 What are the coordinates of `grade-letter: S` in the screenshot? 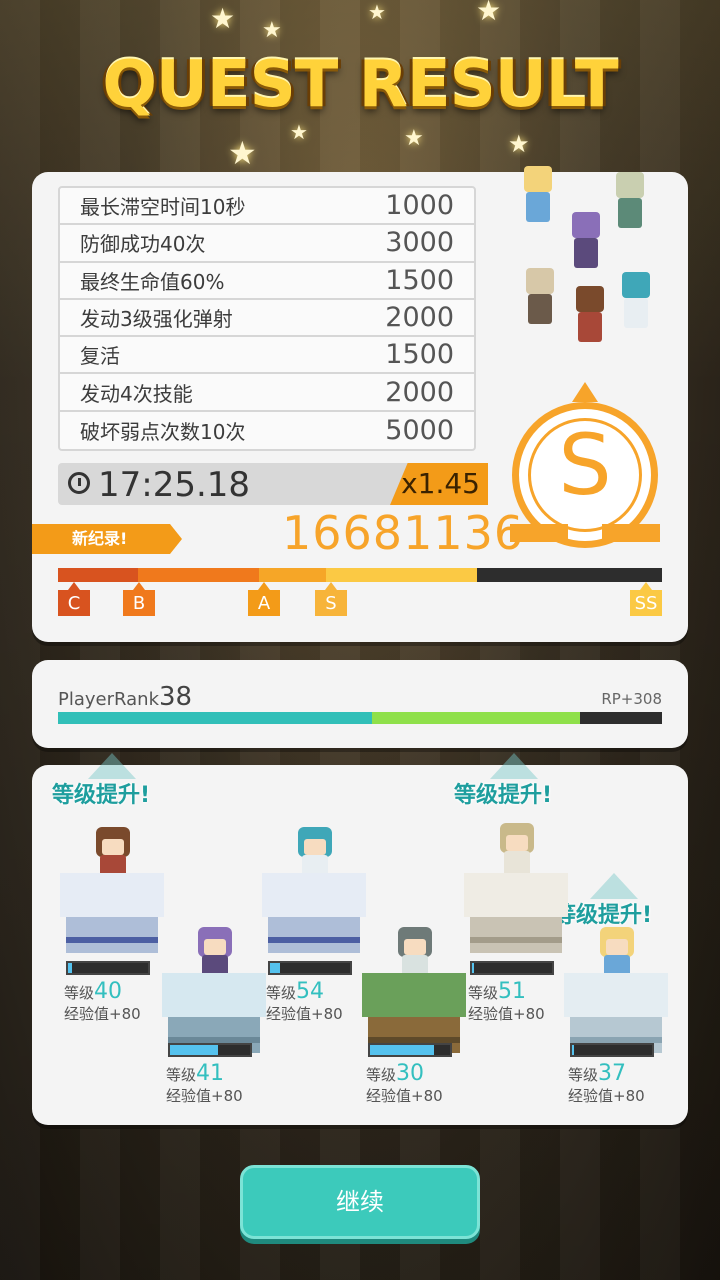 It's located at (585, 465).